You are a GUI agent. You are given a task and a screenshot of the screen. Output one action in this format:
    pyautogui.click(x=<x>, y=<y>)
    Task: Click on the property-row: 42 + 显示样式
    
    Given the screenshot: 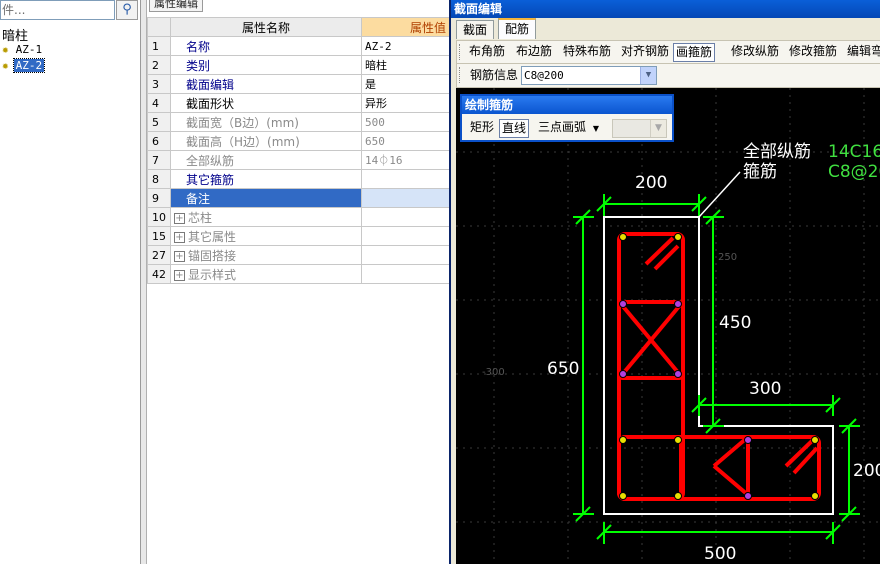 What is the action you would take?
    pyautogui.click(x=298, y=274)
    